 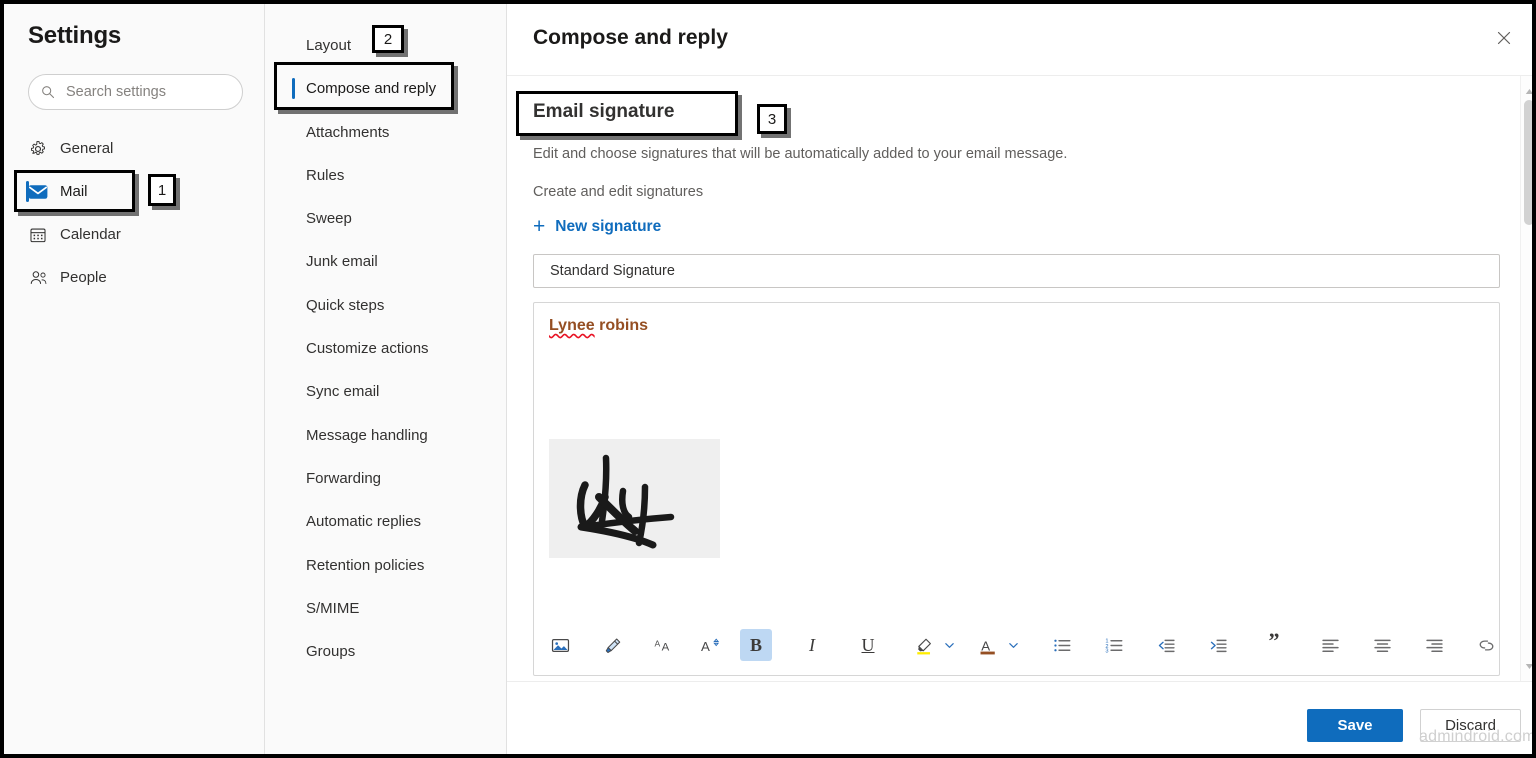 I want to click on decrease-indent-icon, so click(x=1166, y=645).